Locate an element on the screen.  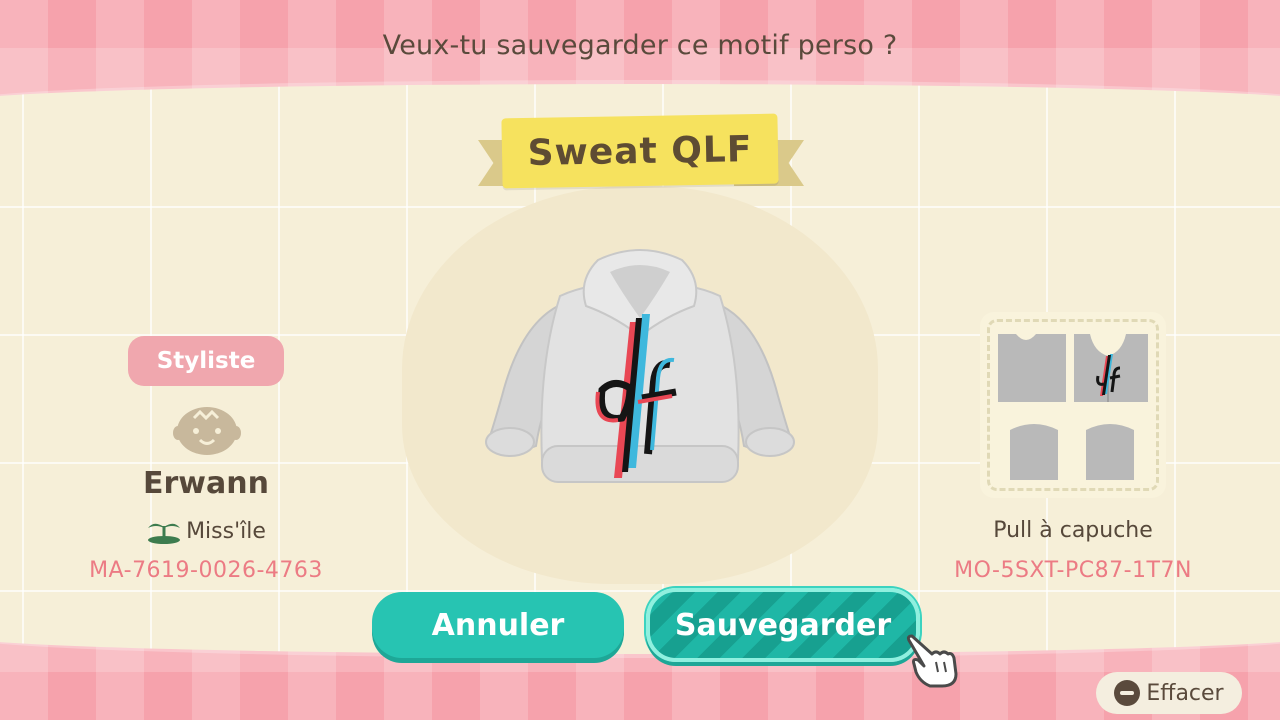
design-title: Sweat QLF is located at coordinates (640, 151).